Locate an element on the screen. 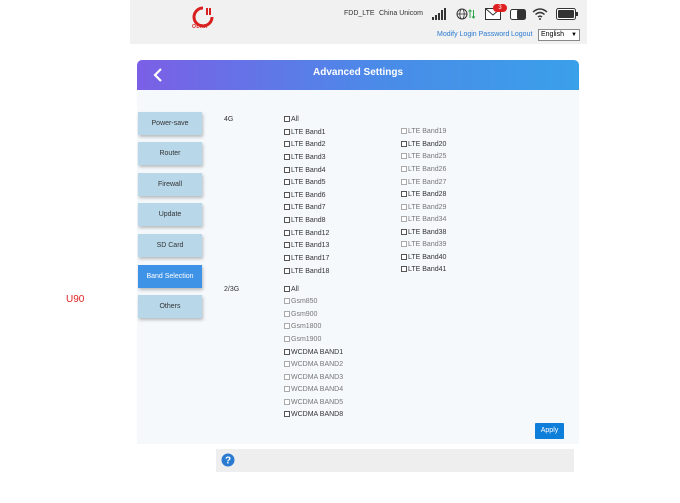  menu-others: Others is located at coordinates (170, 306).